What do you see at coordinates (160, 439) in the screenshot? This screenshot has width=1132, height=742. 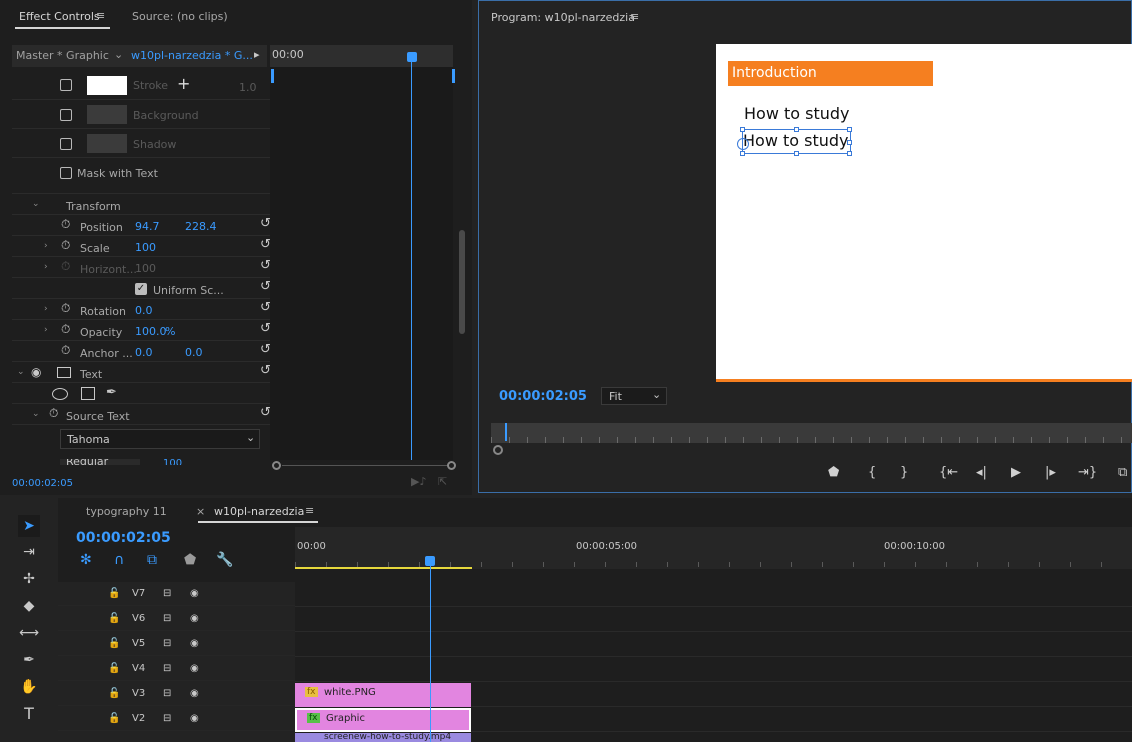 I see `font-dropdown: Tahoma ⌄` at bounding box center [160, 439].